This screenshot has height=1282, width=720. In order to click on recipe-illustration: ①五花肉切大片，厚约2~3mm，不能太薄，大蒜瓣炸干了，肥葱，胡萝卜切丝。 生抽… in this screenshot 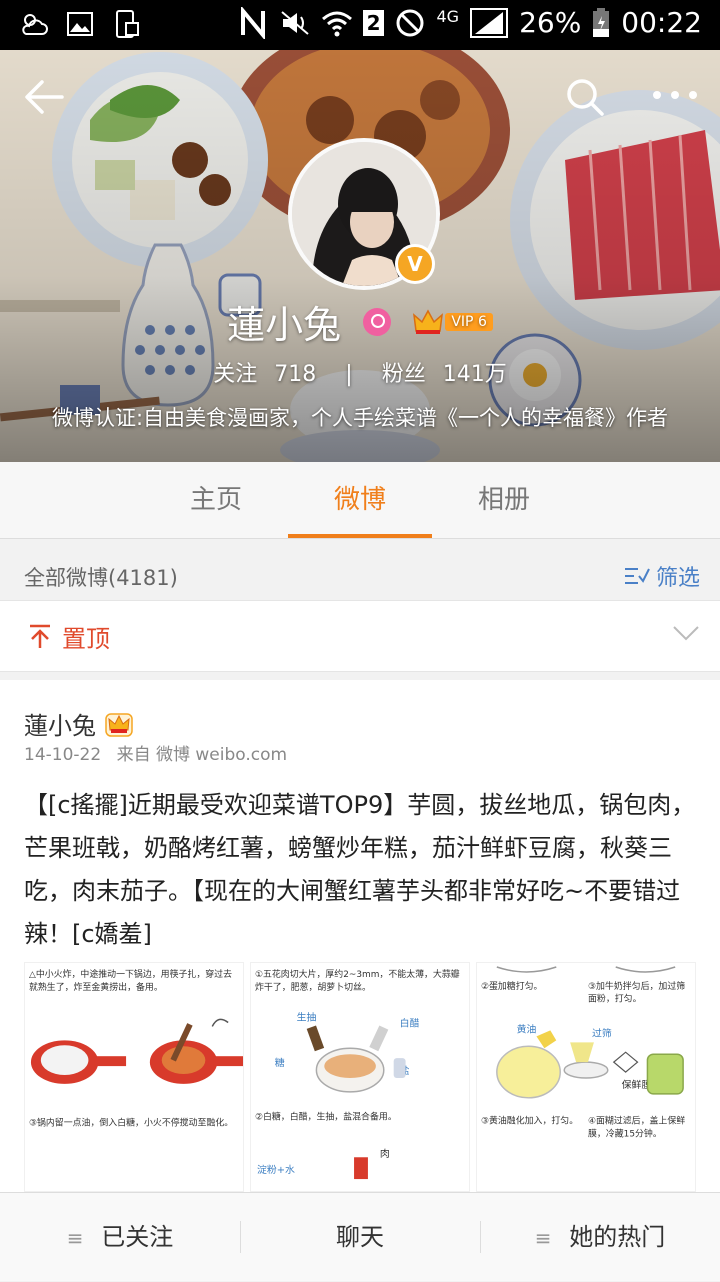, I will do `click(360, 1077)`.